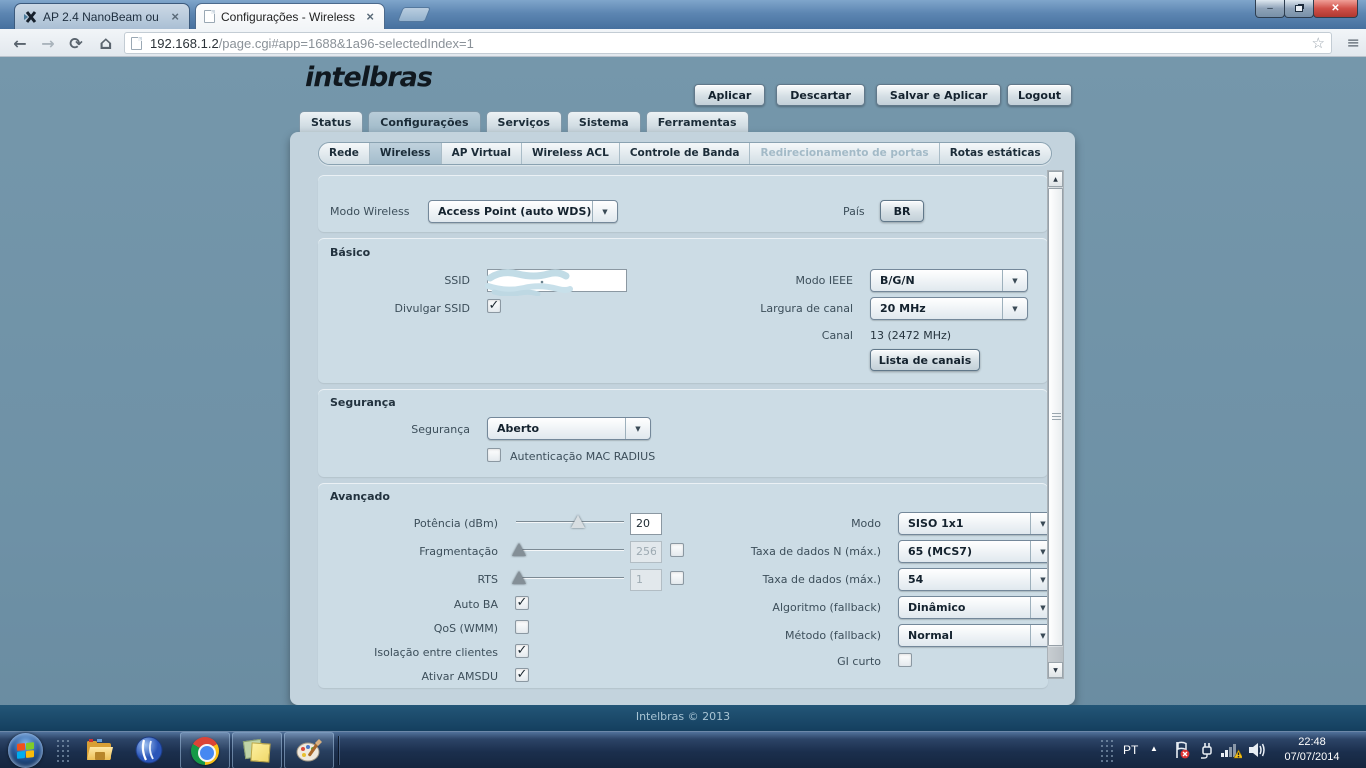 The height and width of the screenshot is (768, 1366). Describe the element at coordinates (290, 16) in the screenshot. I see `browser-tab-configuracoes: Configurações - Wireless ×` at that location.